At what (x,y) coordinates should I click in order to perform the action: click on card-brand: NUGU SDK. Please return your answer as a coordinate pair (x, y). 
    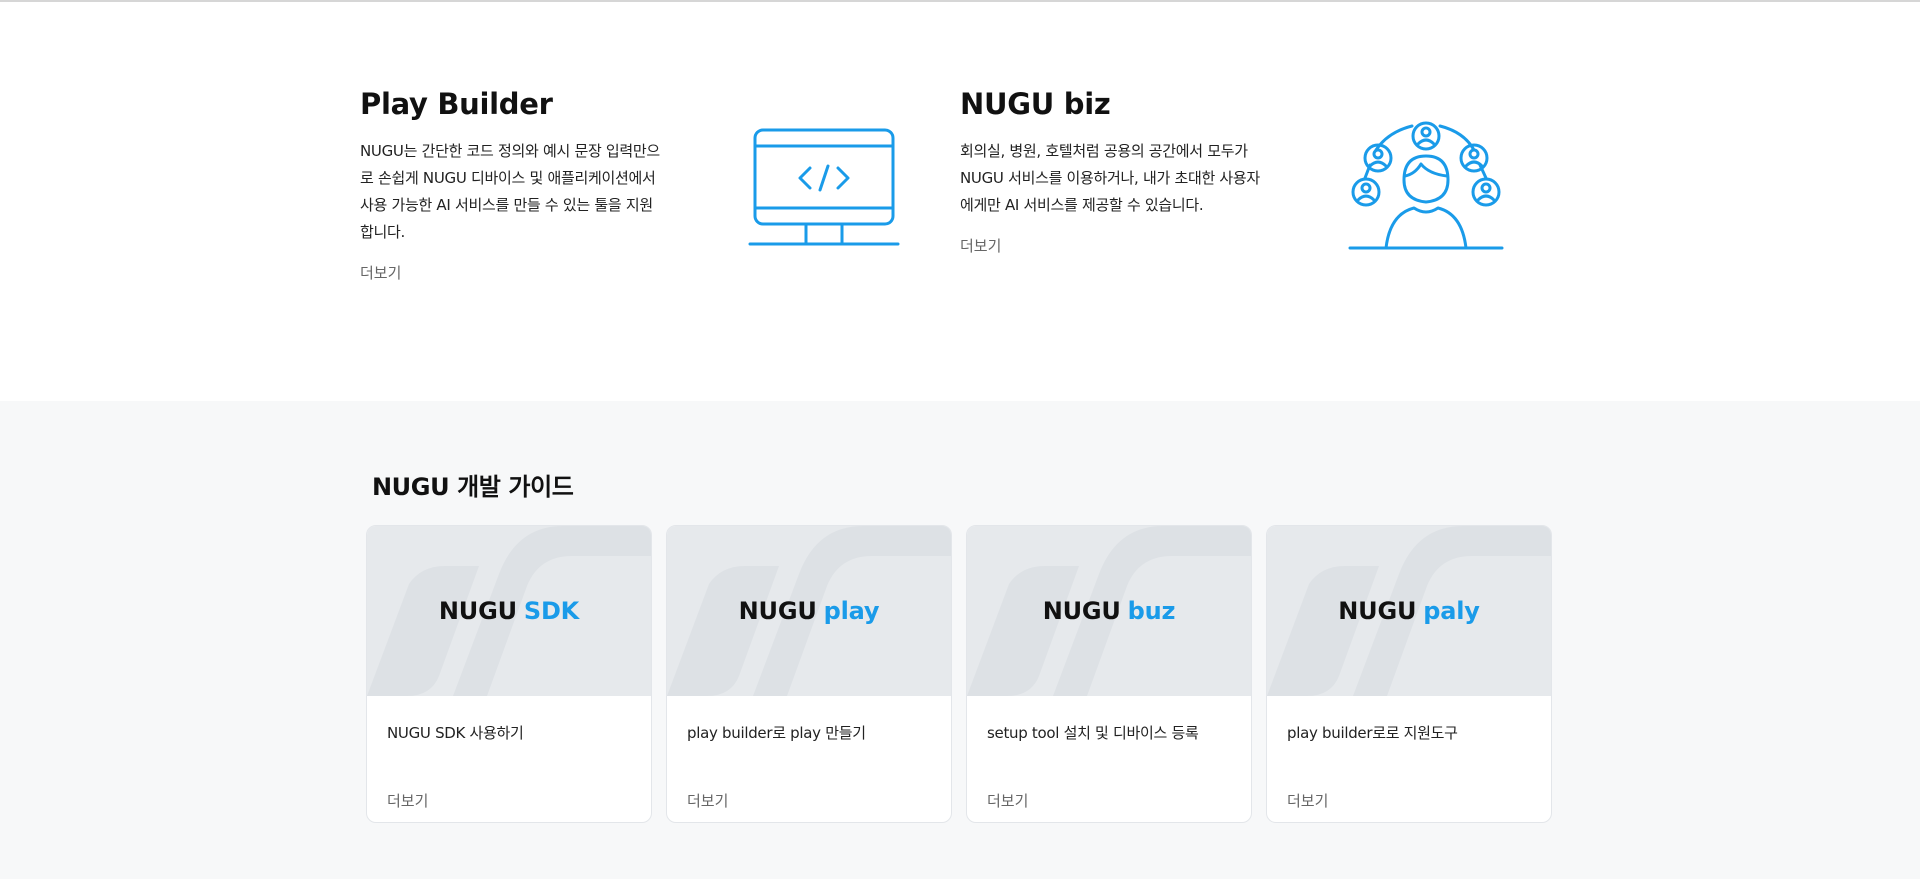
    Looking at the image, I should click on (509, 611).